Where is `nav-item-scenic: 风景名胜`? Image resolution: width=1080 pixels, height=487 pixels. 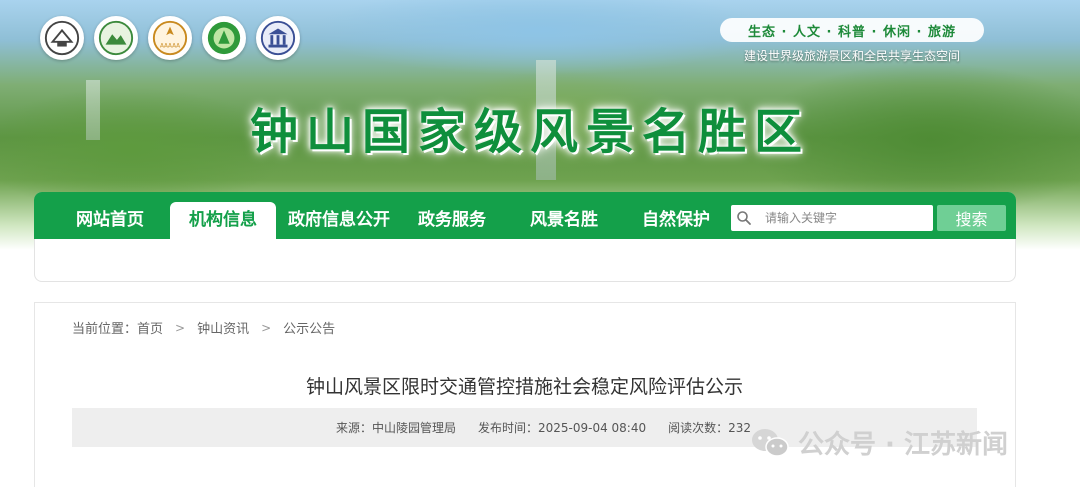
nav-item-scenic: 风景名胜 is located at coordinates (564, 220).